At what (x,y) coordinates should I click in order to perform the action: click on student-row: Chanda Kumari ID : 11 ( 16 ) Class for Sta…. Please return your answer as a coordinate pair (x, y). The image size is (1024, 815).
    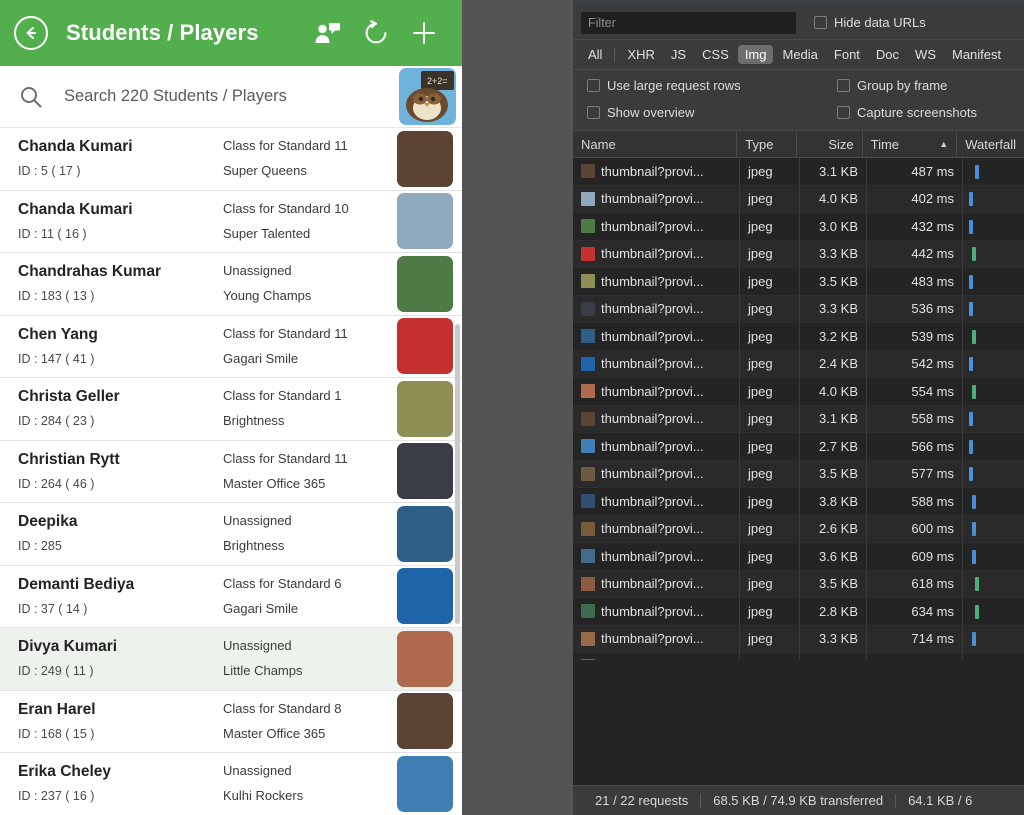
    Looking at the image, I should click on (231, 221).